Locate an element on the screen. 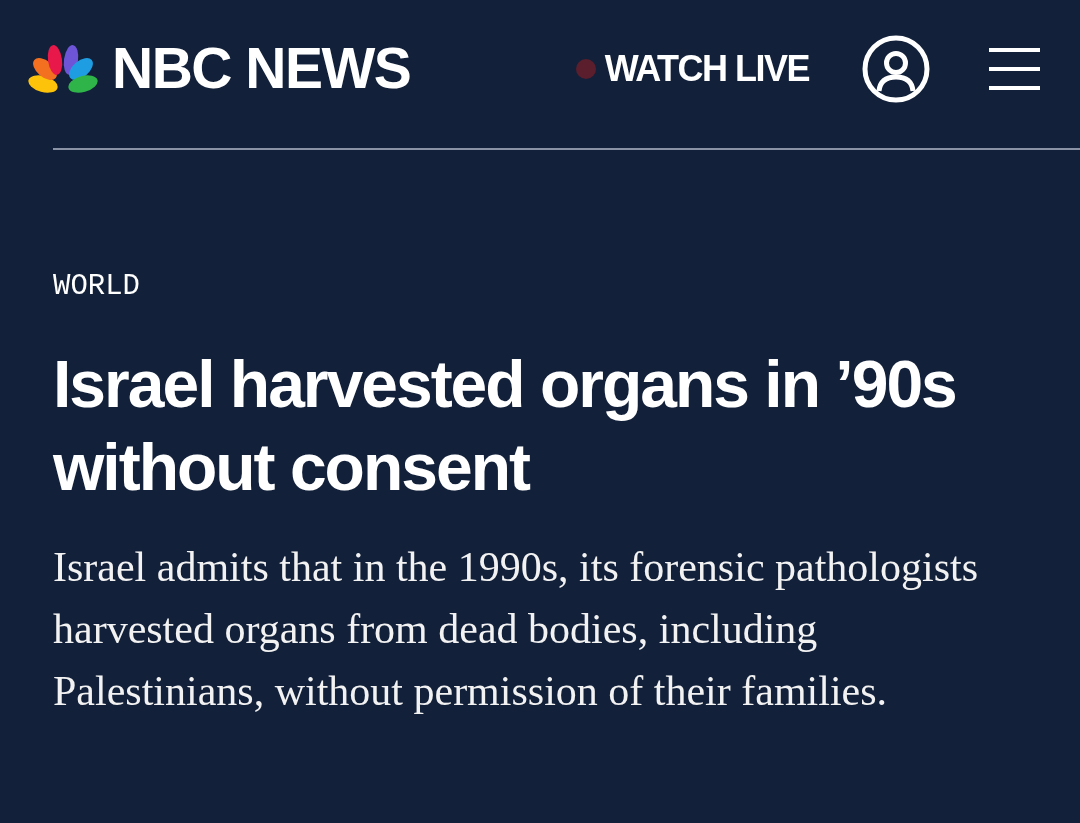  live-dot-icon is located at coordinates (585, 68).